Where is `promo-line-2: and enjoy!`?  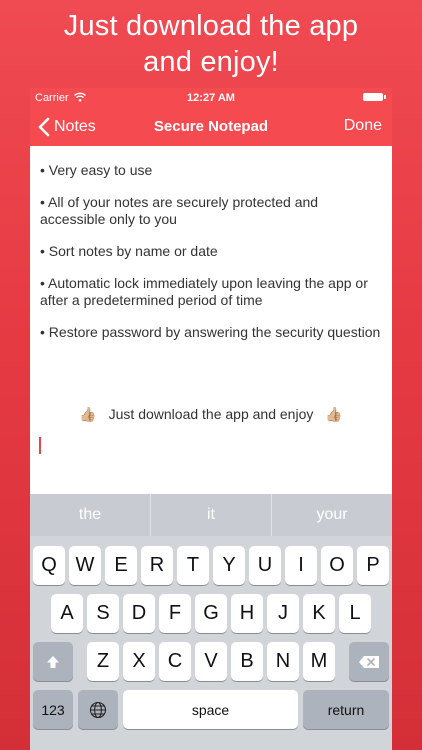
promo-line-2: and enjoy! is located at coordinates (211, 62).